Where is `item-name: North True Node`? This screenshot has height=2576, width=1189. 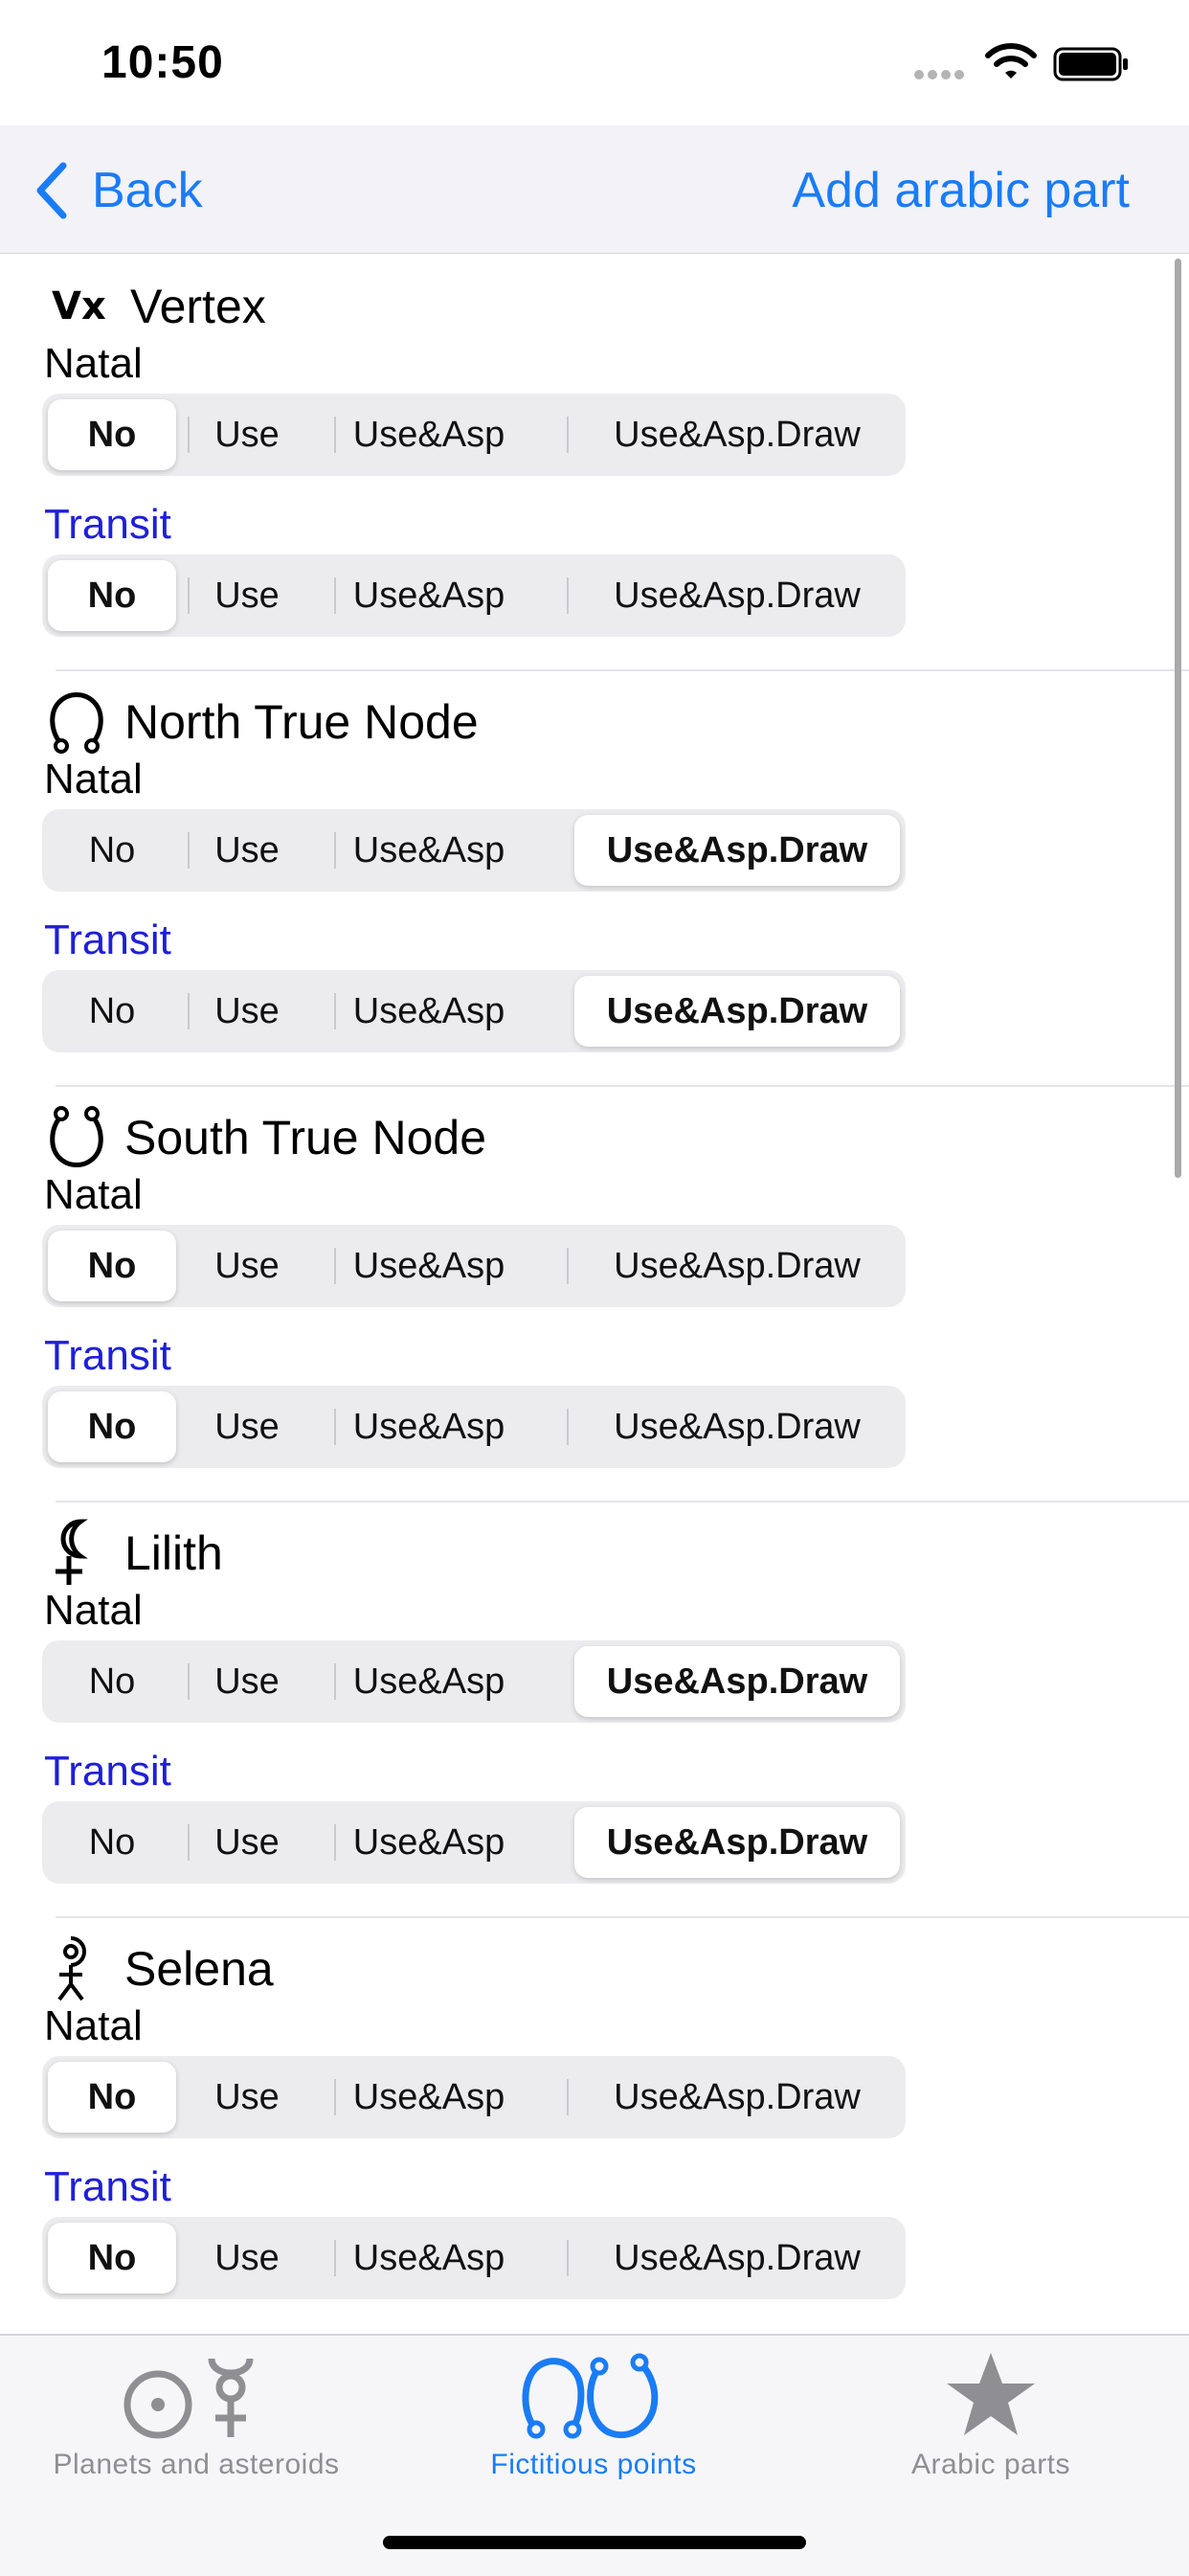 item-name: North True Node is located at coordinates (301, 722).